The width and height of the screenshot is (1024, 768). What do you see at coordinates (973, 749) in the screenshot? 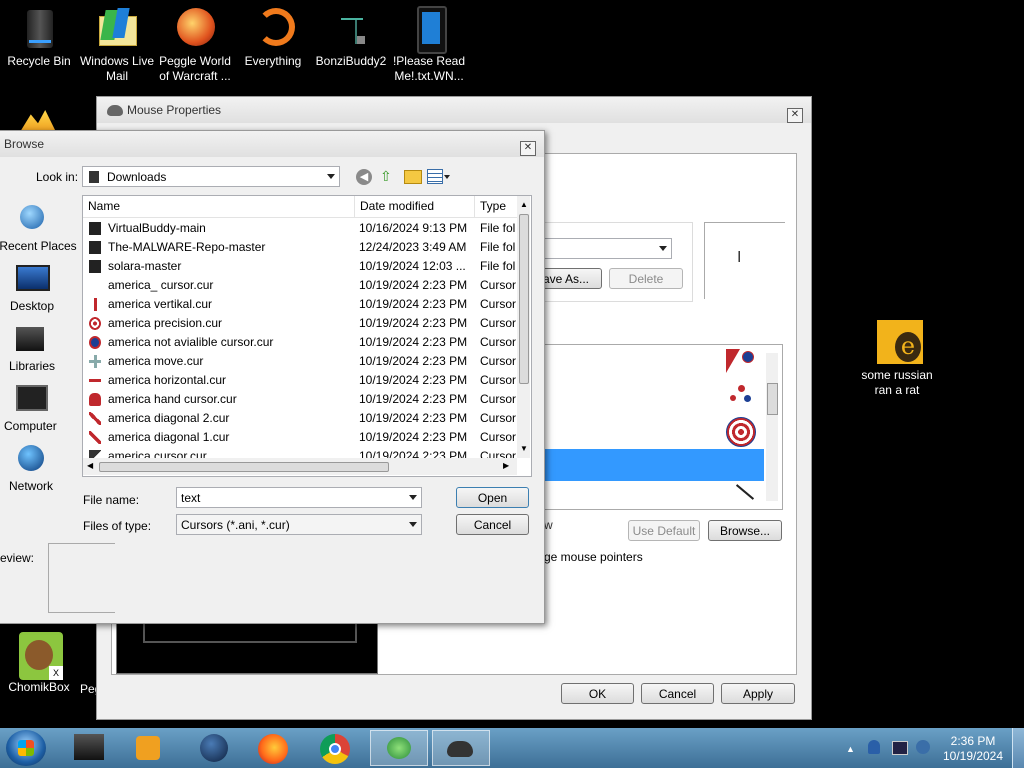
I see `clock: 2:36 PM 10/19/2024` at bounding box center [973, 749].